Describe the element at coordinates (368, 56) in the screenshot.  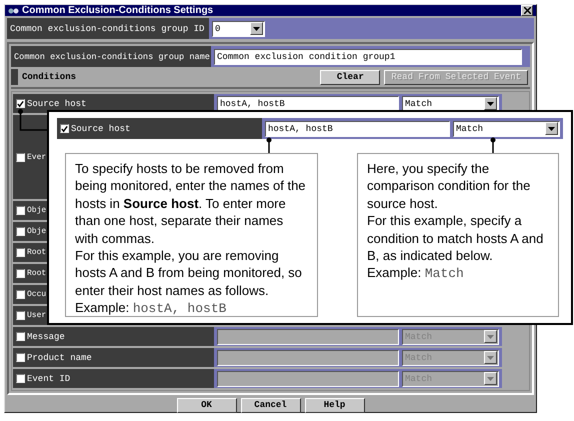
I see `group-name-field: Common exclusion condition group1` at that location.